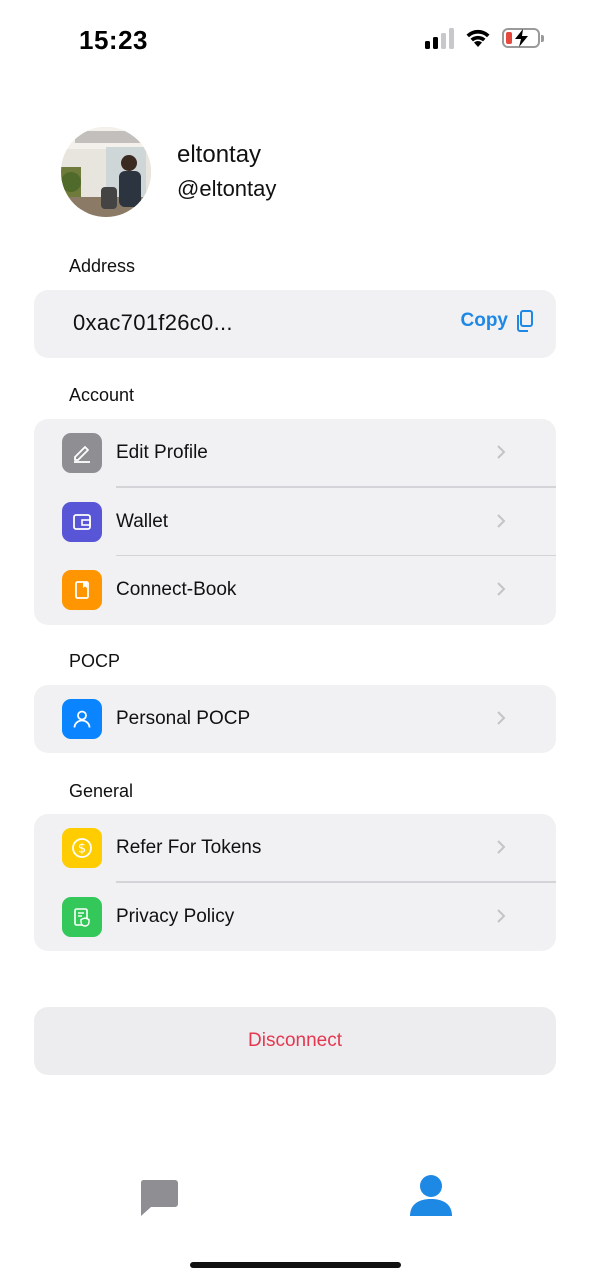  I want to click on status-time: 15:23, so click(113, 40).